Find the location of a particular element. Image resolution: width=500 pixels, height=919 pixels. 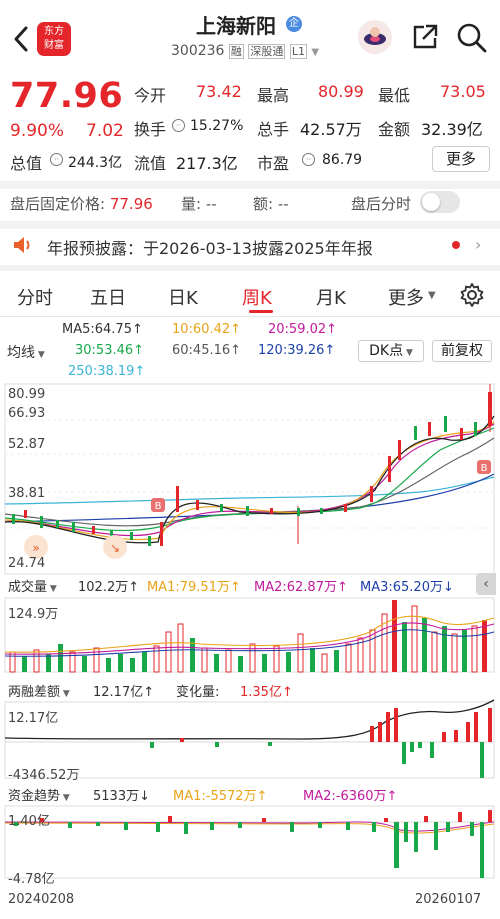

margin-label: 两融差额 is located at coordinates (34, 692).